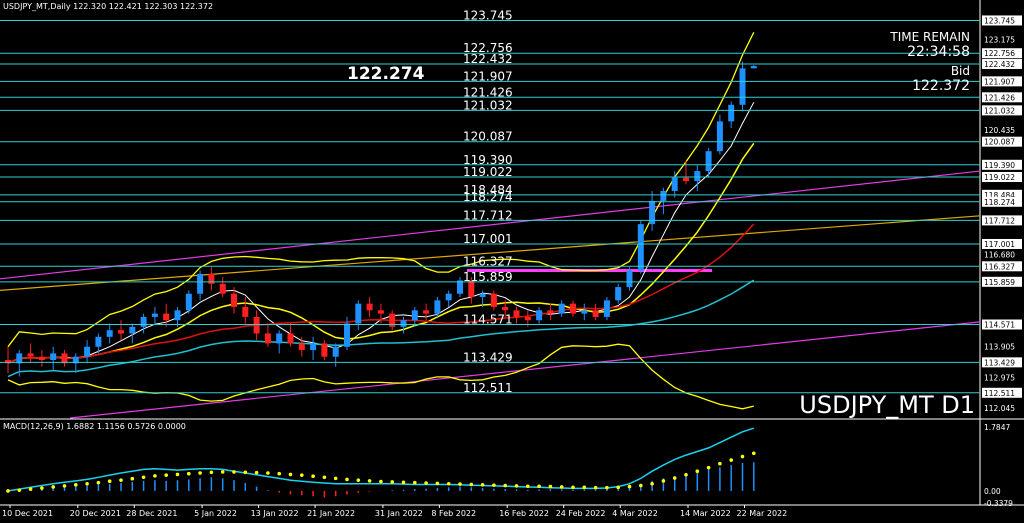 The image size is (1024, 523). Describe the element at coordinates (488, 197) in the screenshot. I see `level-label: 118.274` at that location.